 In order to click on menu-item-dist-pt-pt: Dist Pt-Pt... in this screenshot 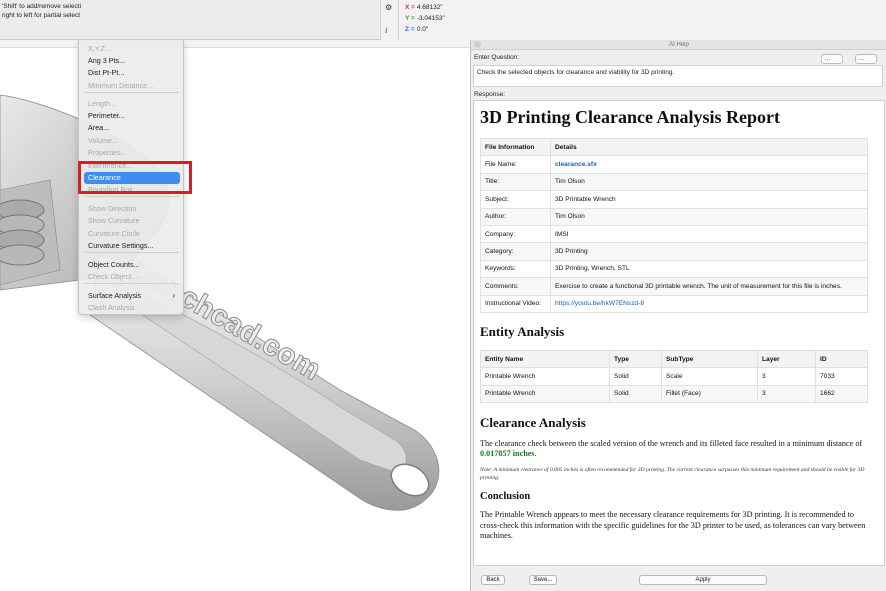, I will do `click(133, 73)`.